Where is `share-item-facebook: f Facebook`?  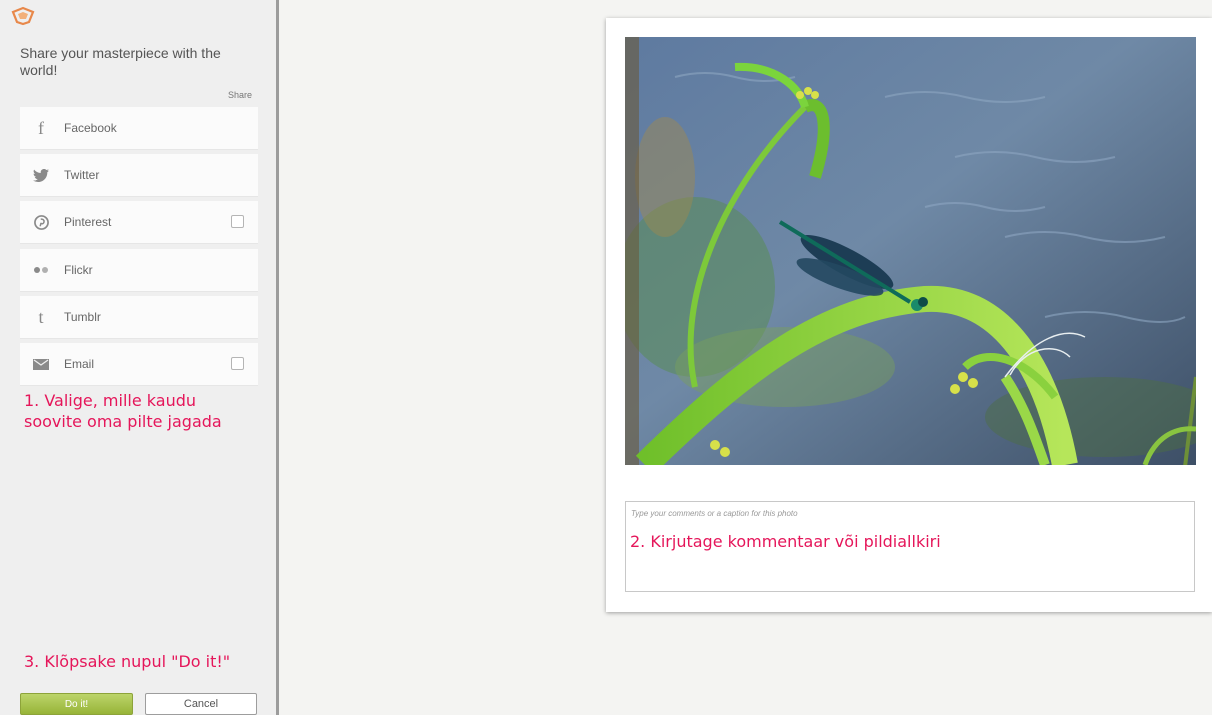
share-item-facebook: f Facebook is located at coordinates (139, 128).